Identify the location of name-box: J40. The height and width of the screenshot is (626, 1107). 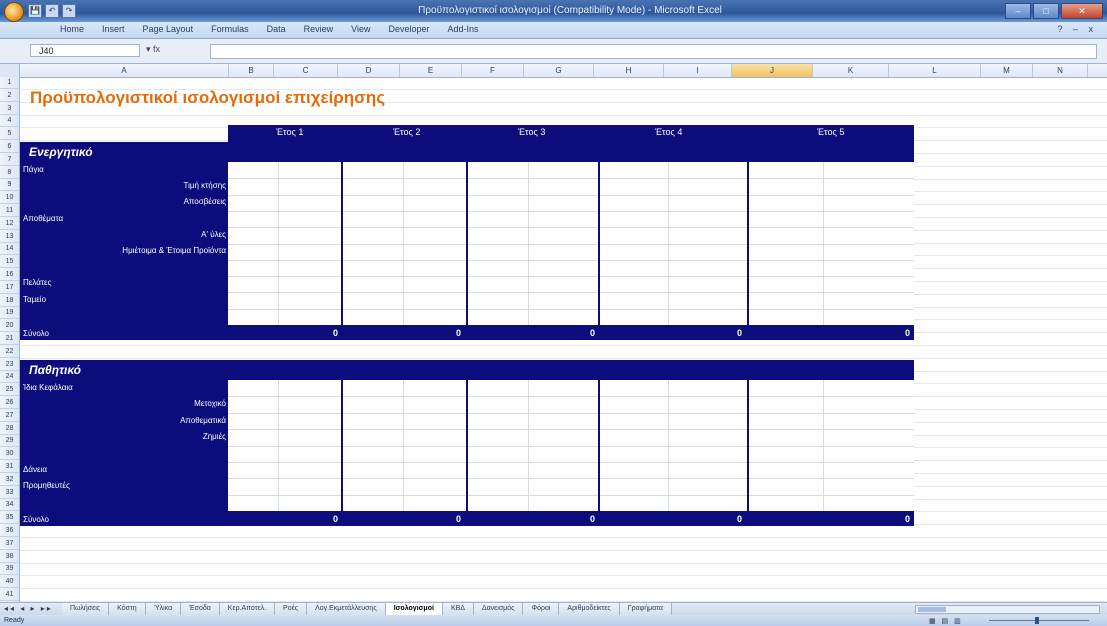
(85, 50).